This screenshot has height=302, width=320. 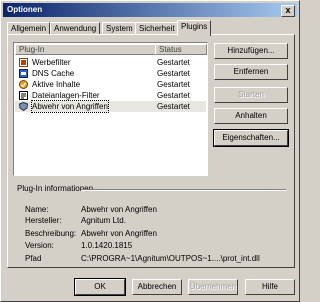 I want to click on info-label-name: Name:, so click(x=37, y=209).